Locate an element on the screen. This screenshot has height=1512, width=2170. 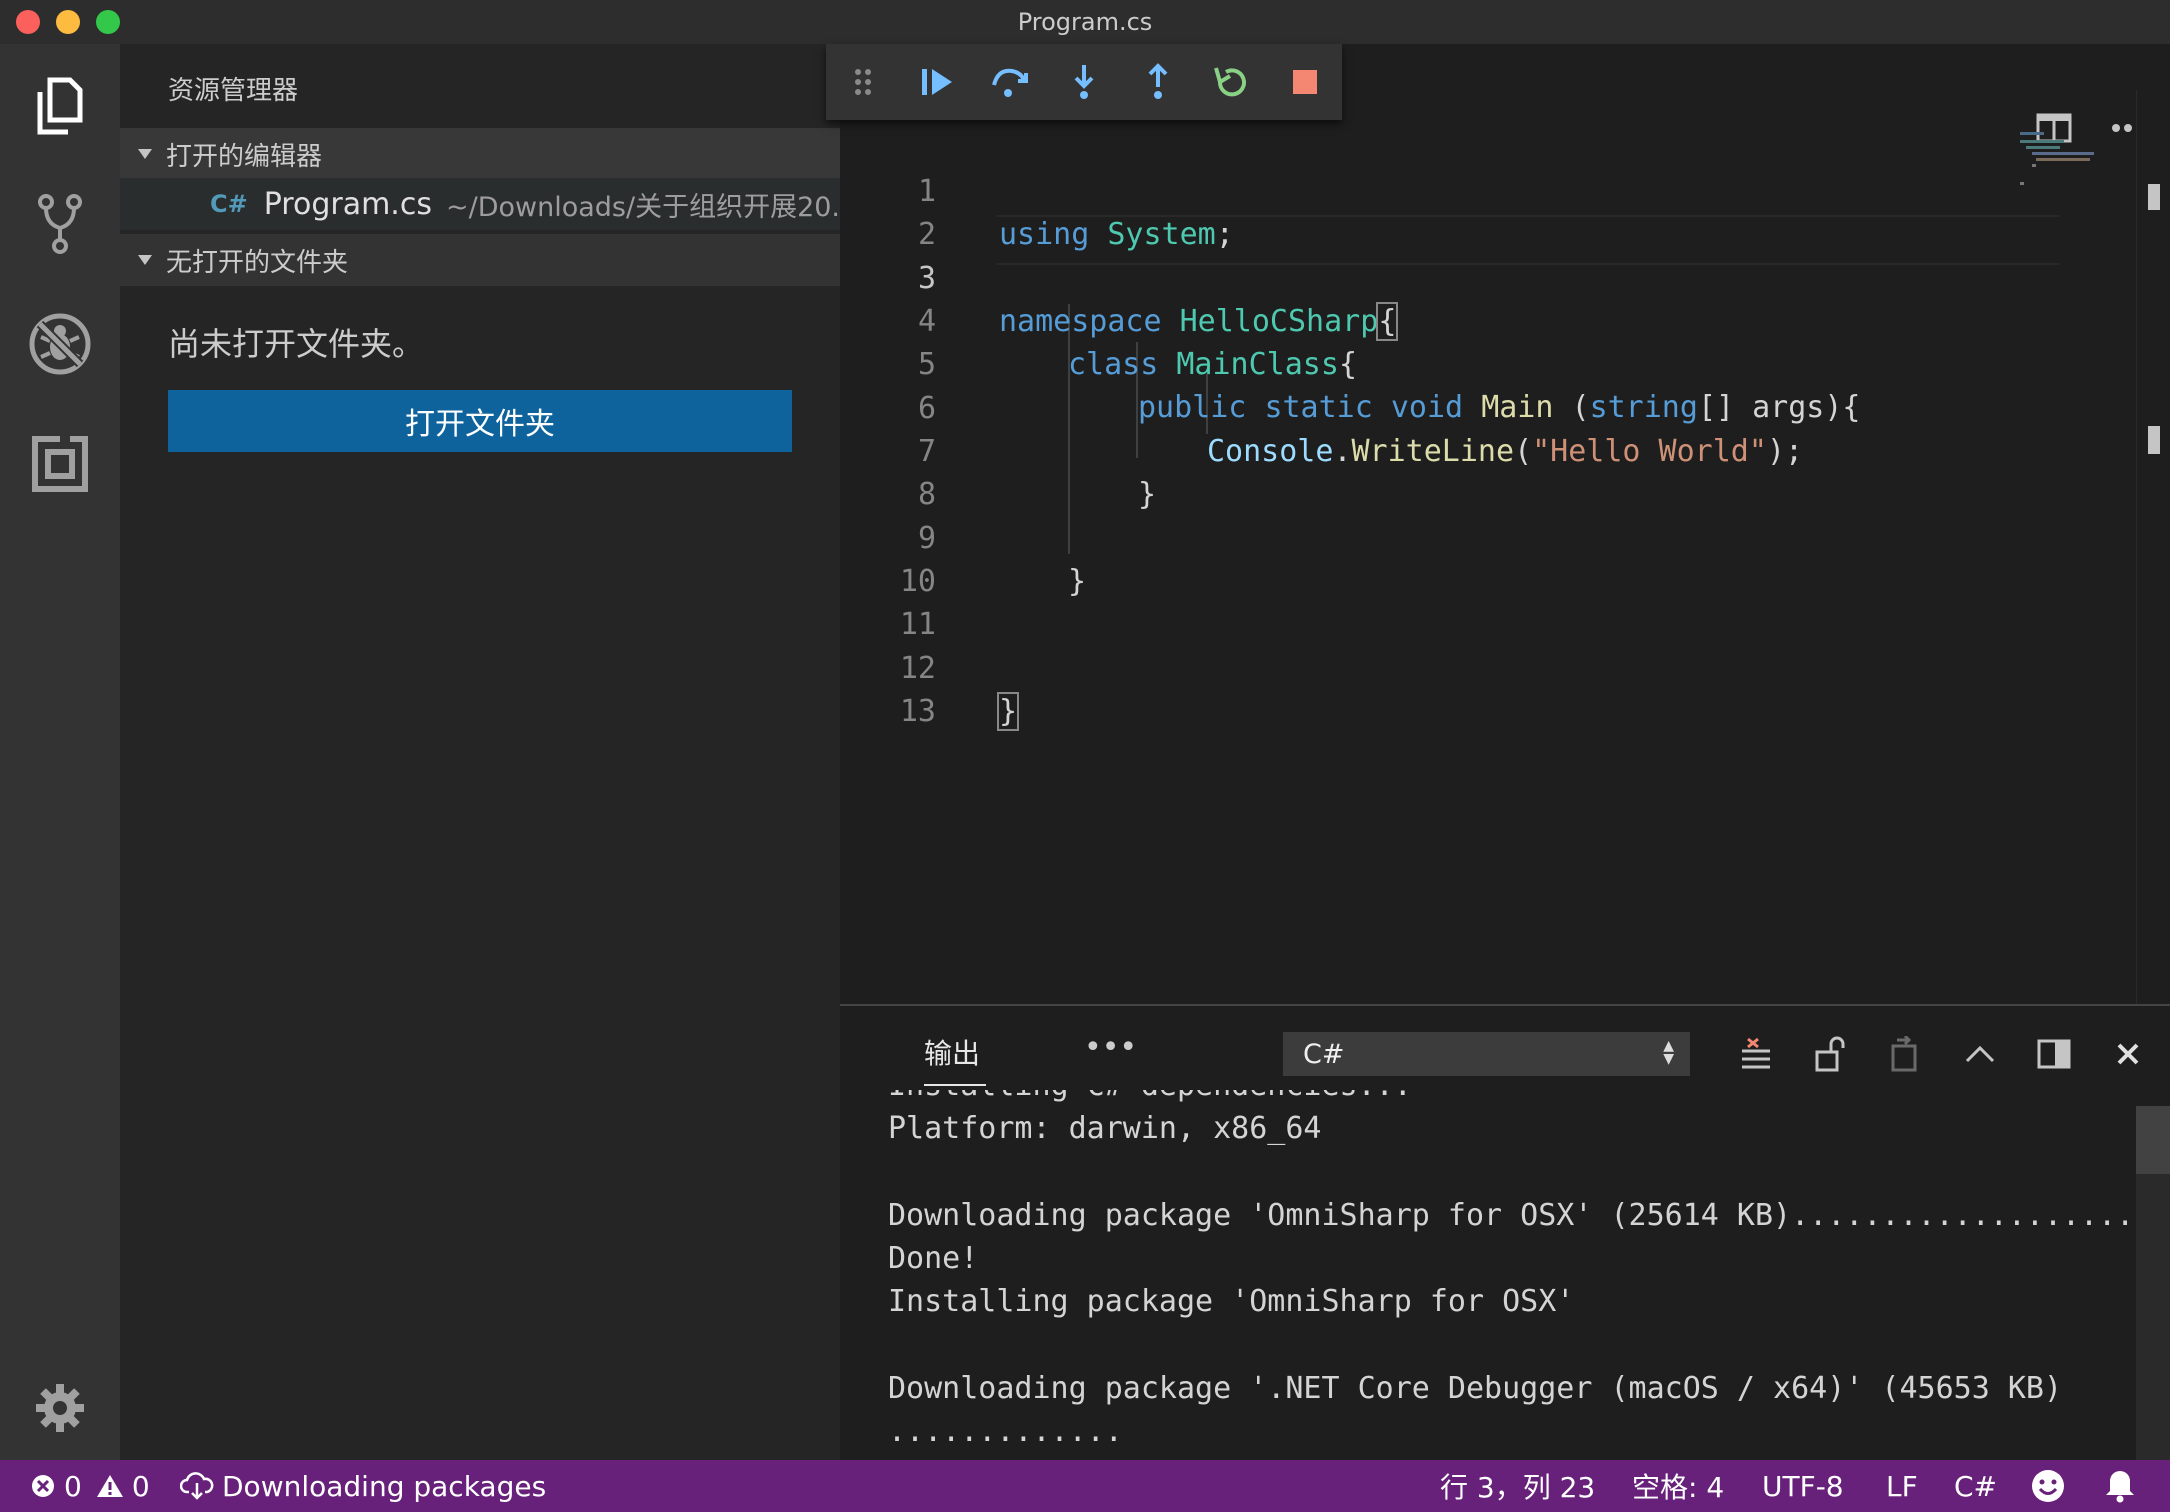
output-channel-value: C# is located at coordinates (1324, 1054).